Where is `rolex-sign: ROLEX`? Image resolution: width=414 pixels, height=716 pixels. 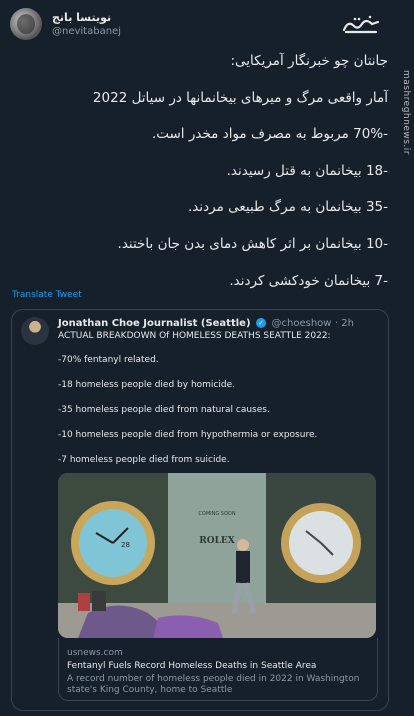
rolex-sign: ROLEX is located at coordinates (217, 541).